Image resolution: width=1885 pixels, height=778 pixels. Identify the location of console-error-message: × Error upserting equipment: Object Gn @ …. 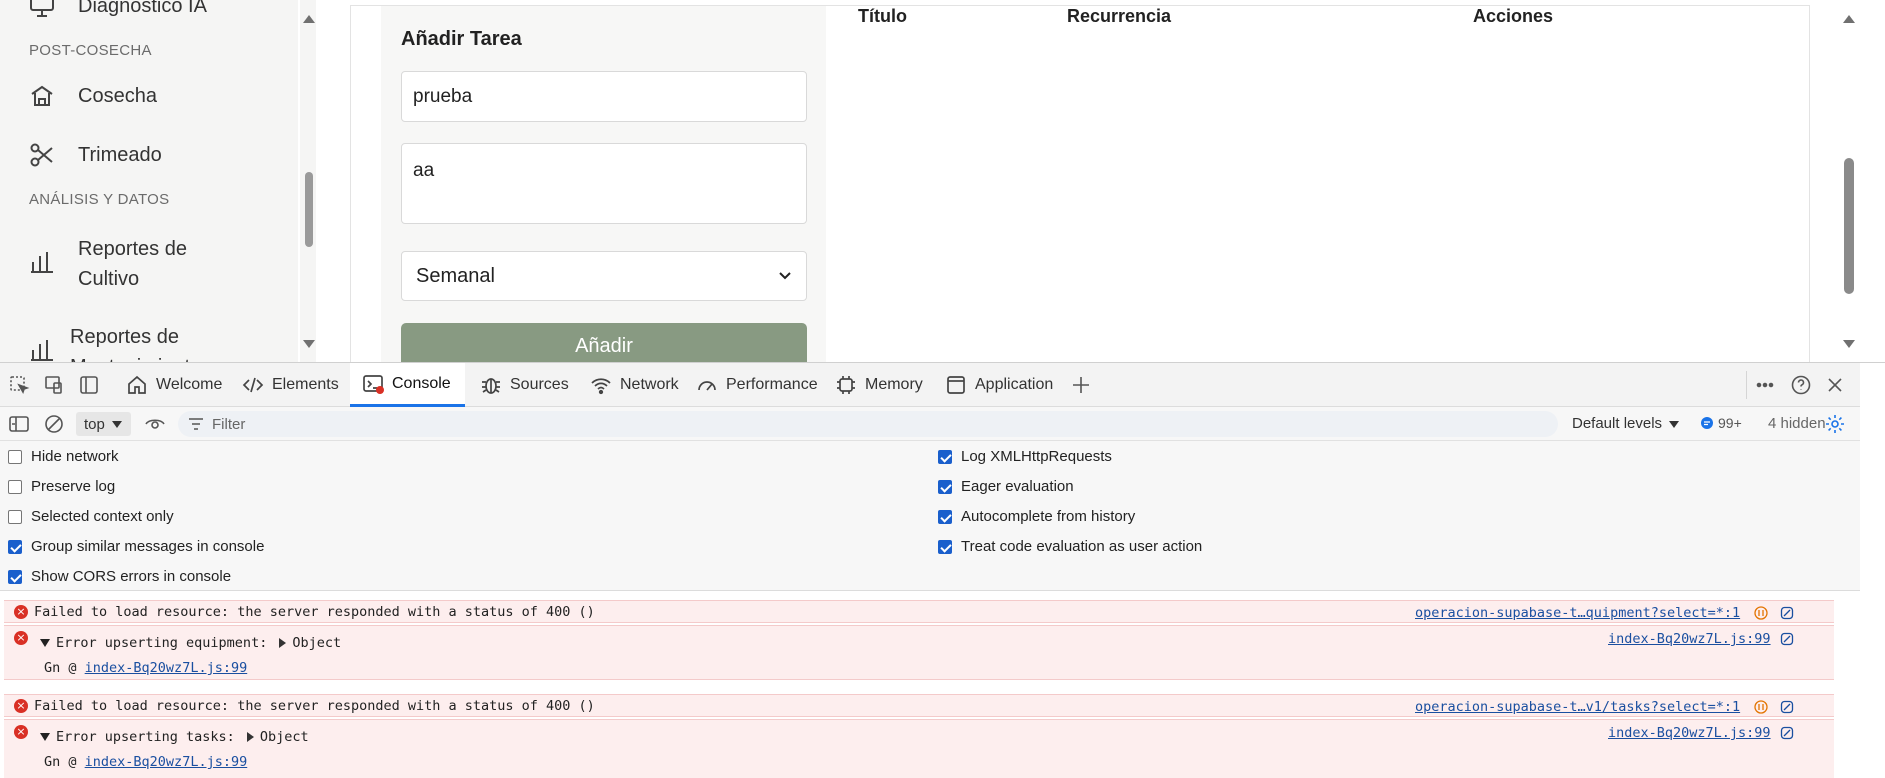
(919, 652).